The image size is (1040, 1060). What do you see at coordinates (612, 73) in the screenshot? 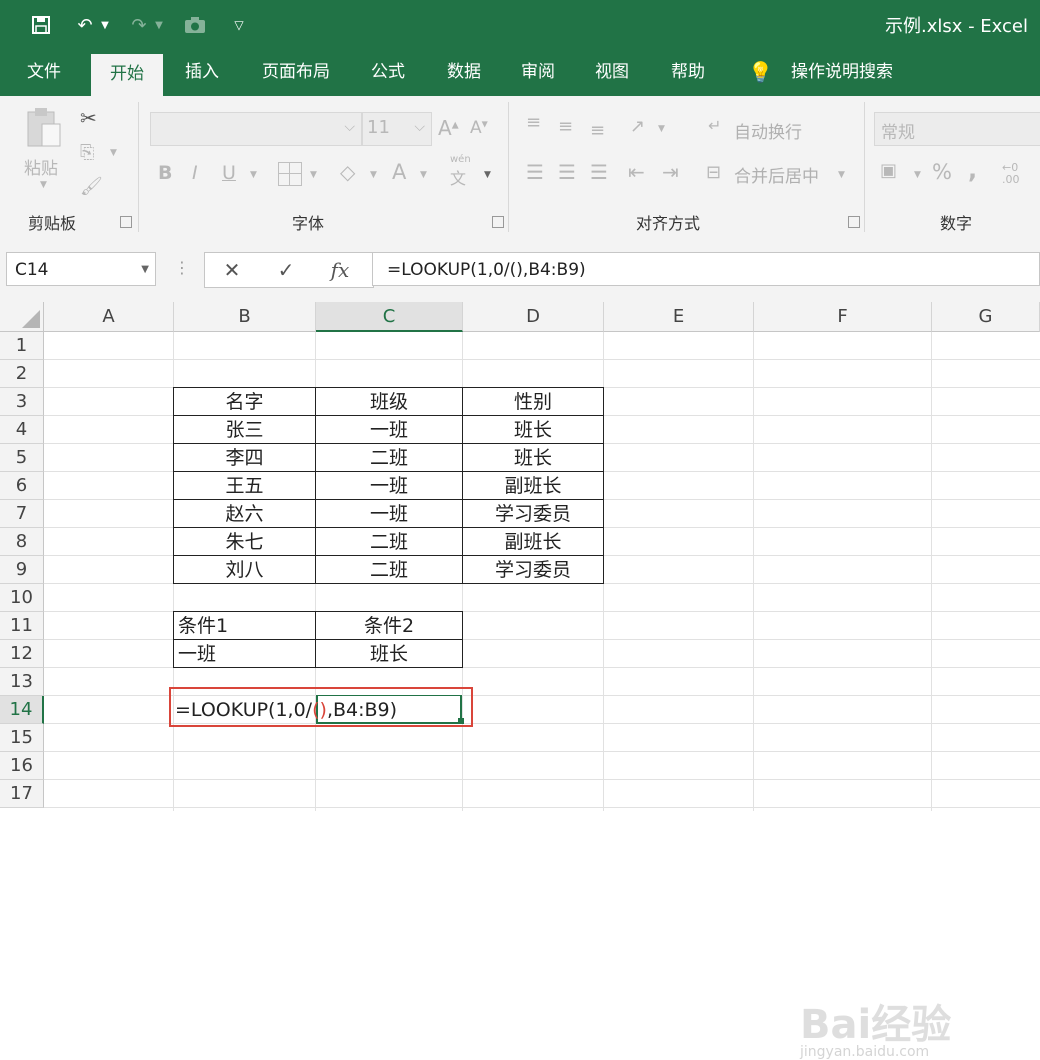
I see `tab-view: 视图` at bounding box center [612, 73].